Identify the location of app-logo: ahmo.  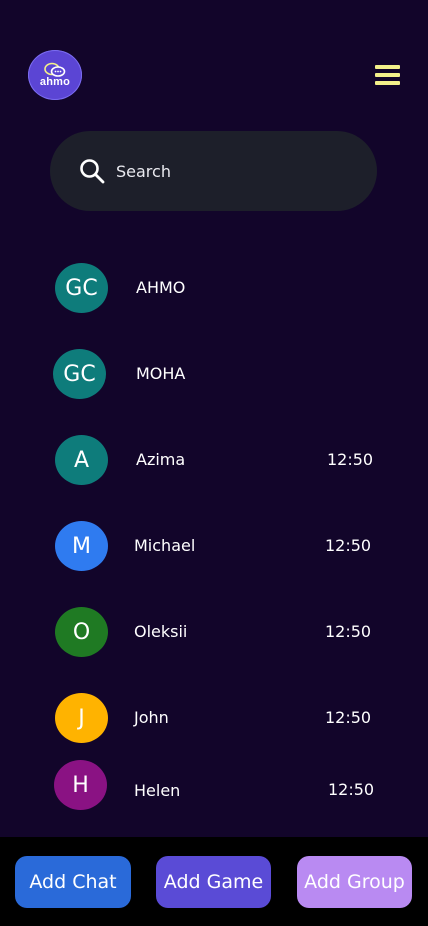
(55, 75).